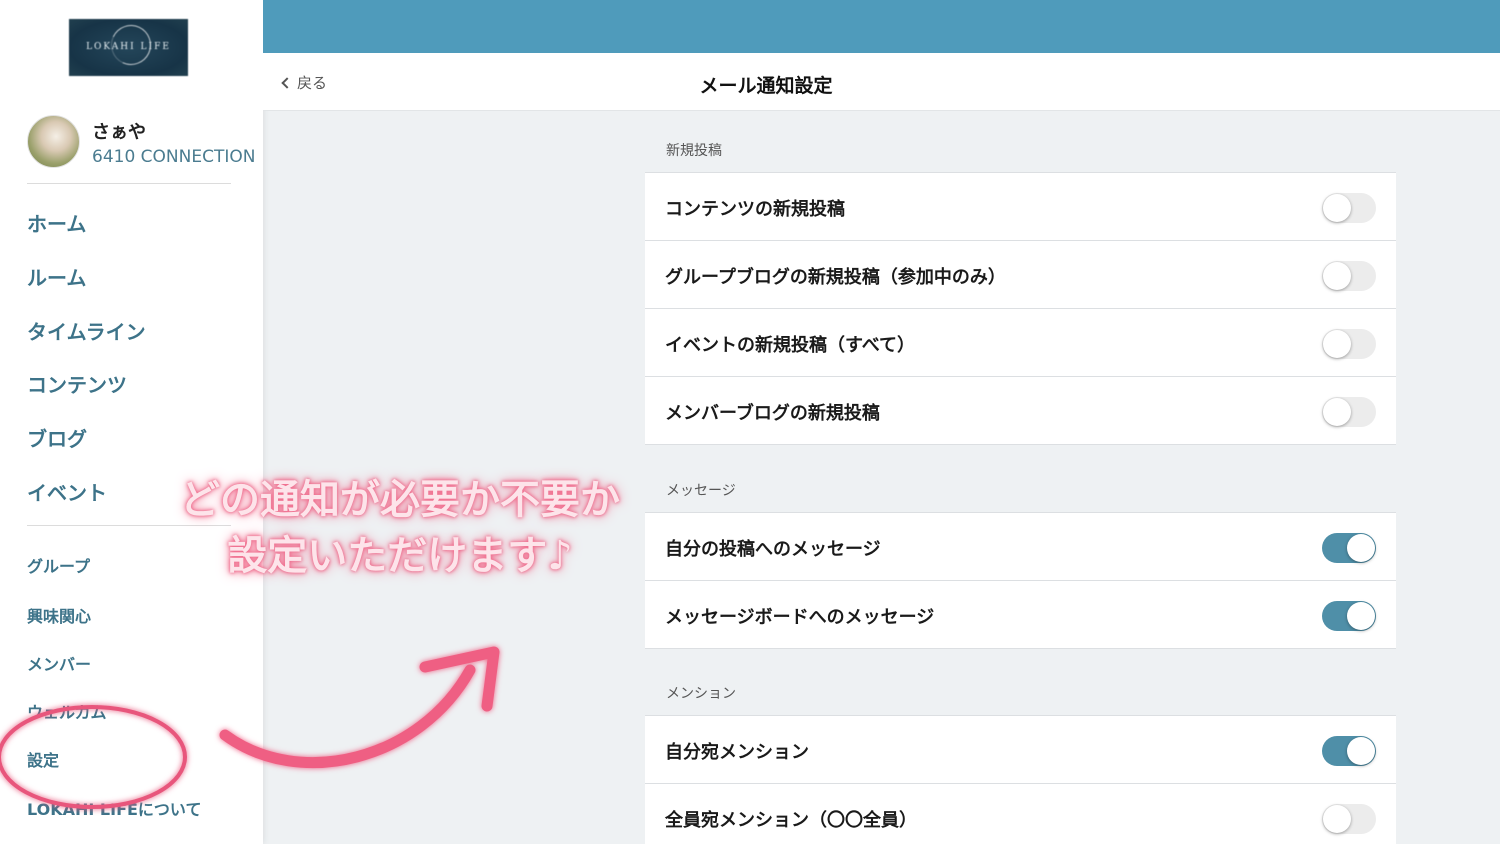 The width and height of the screenshot is (1500, 844). I want to click on setting-row: メンバーブログの新規投稿, so click(1020, 411).